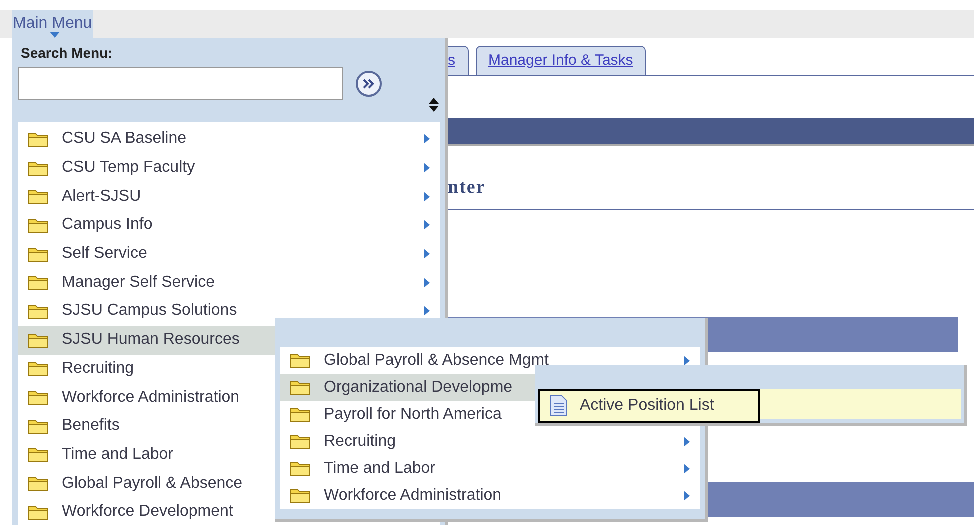 This screenshot has height=525, width=974. What do you see at coordinates (434, 105) in the screenshot?
I see `sort-icon` at bounding box center [434, 105].